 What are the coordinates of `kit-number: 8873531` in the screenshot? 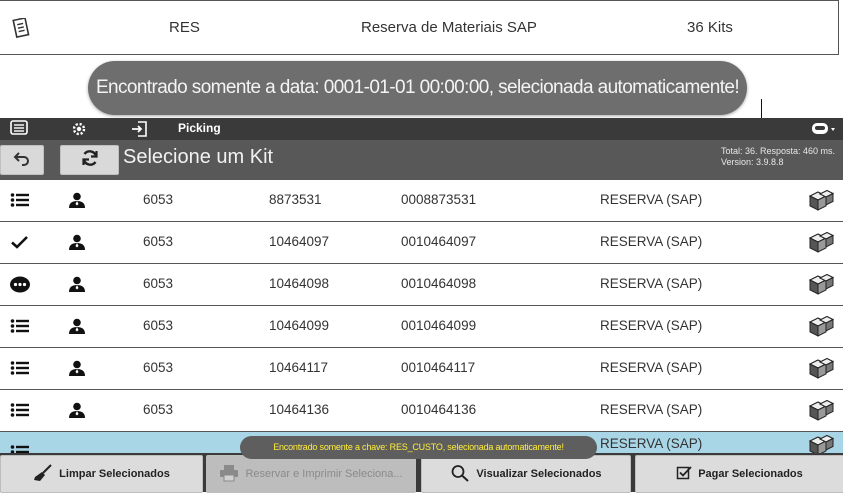 It's located at (295, 199).